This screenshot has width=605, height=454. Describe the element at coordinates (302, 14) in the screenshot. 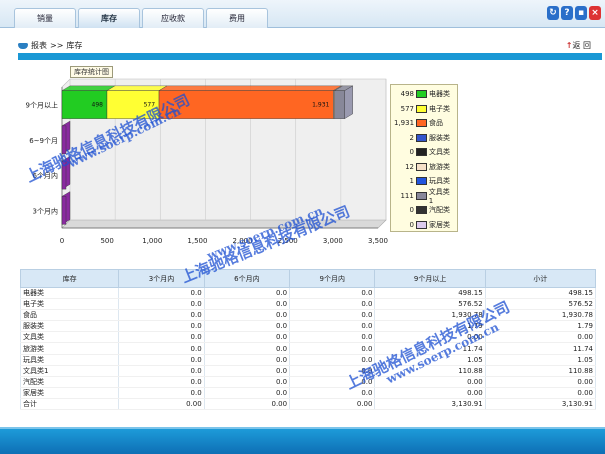

I see `tab-bar: 销量 库存 应收款 费用 ↻ ? ▪ ×` at that location.